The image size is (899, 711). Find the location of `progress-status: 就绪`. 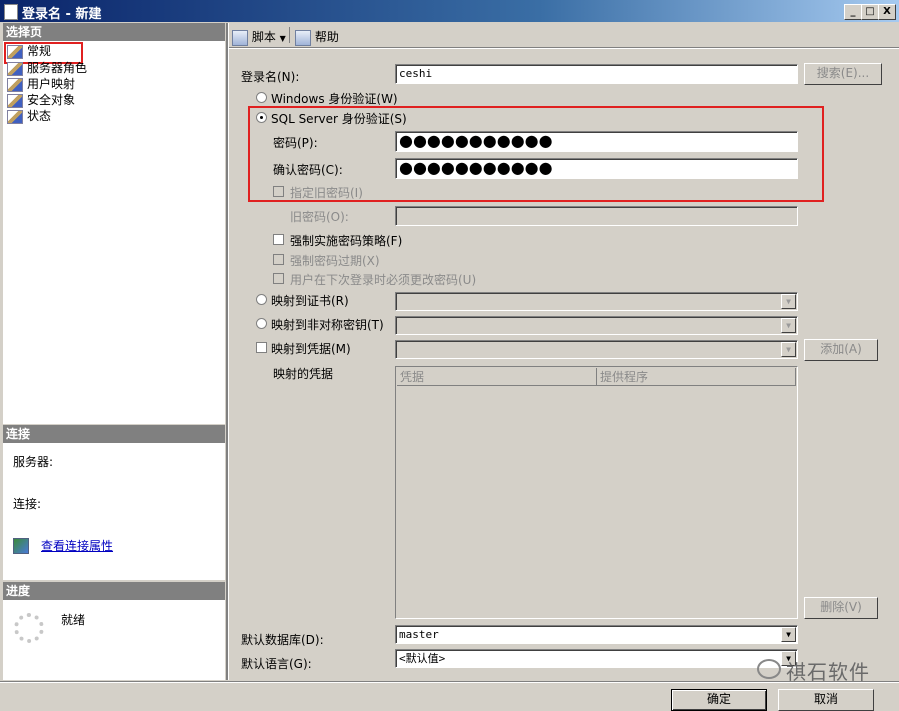

progress-status: 就绪 is located at coordinates (73, 620).